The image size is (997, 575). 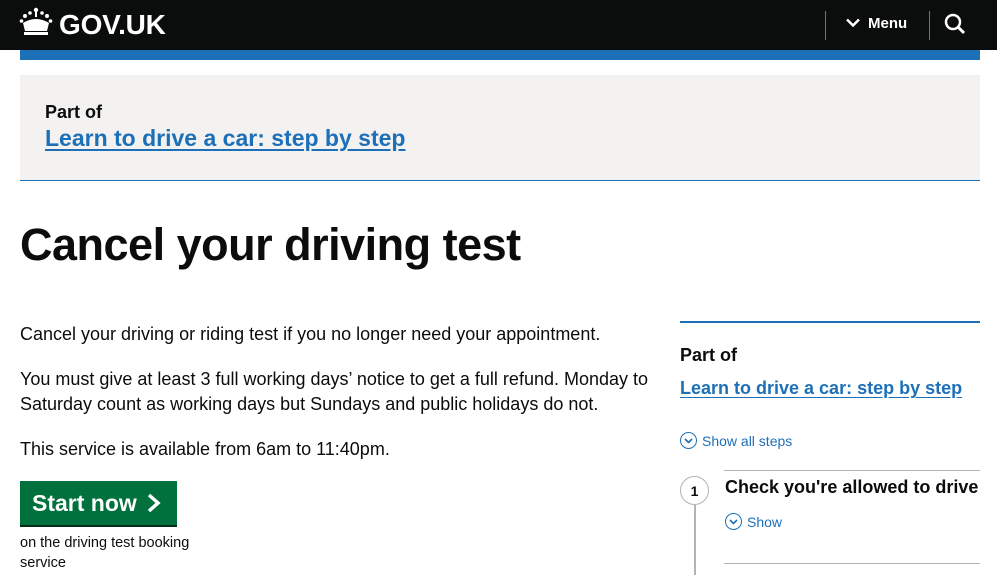 I want to click on start-now-button: Start now, so click(x=98, y=503).